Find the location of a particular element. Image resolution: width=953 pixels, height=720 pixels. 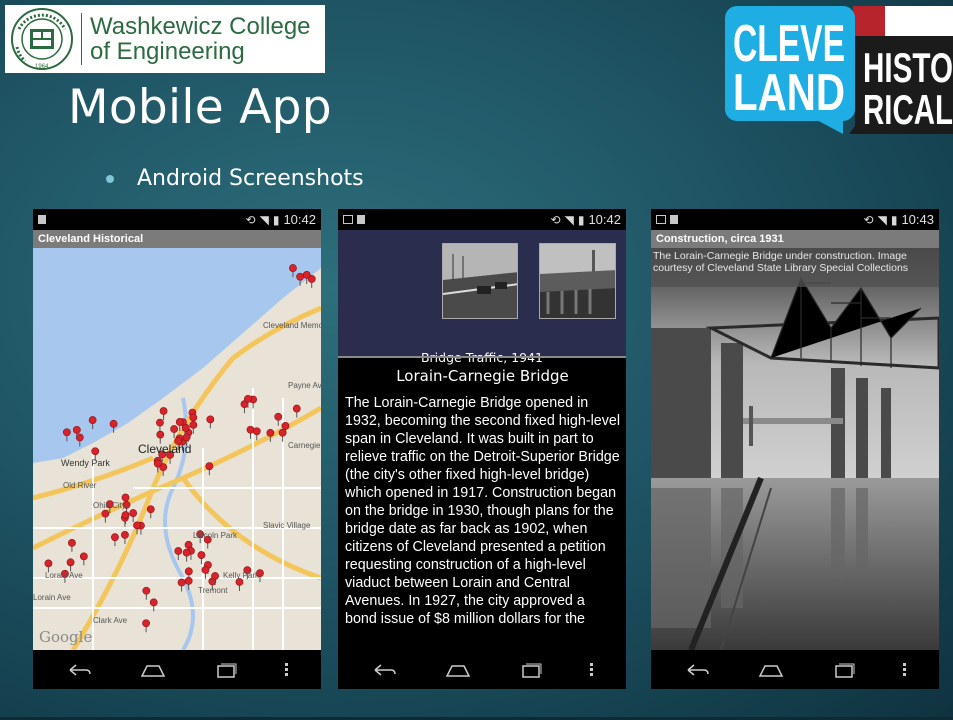

map-label: Tremont is located at coordinates (213, 590).